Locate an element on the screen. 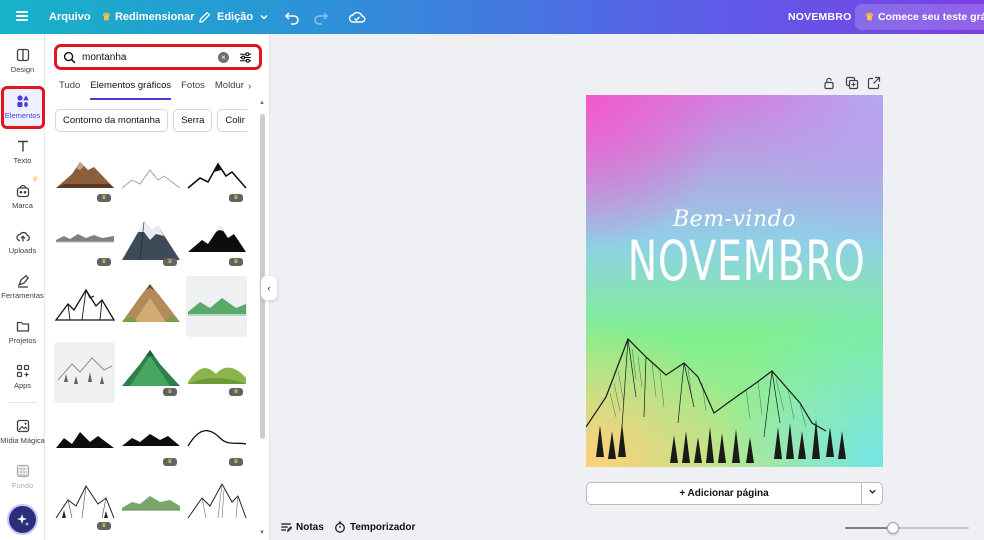 The width and height of the screenshot is (984, 540). resize-button: ♛ Redimensionar is located at coordinates (148, 17).